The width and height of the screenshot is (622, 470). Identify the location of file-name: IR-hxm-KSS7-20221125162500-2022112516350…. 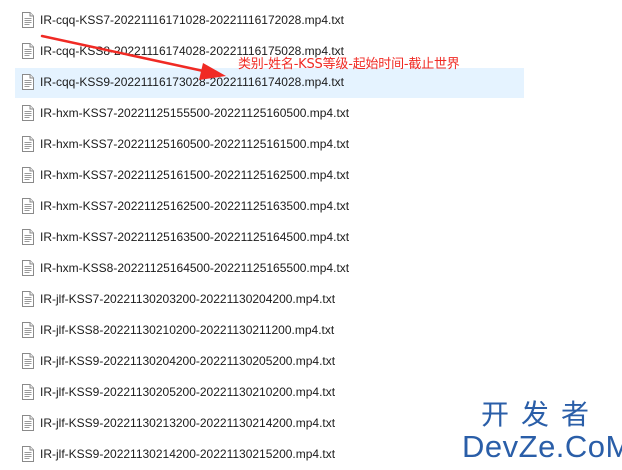
(195, 206).